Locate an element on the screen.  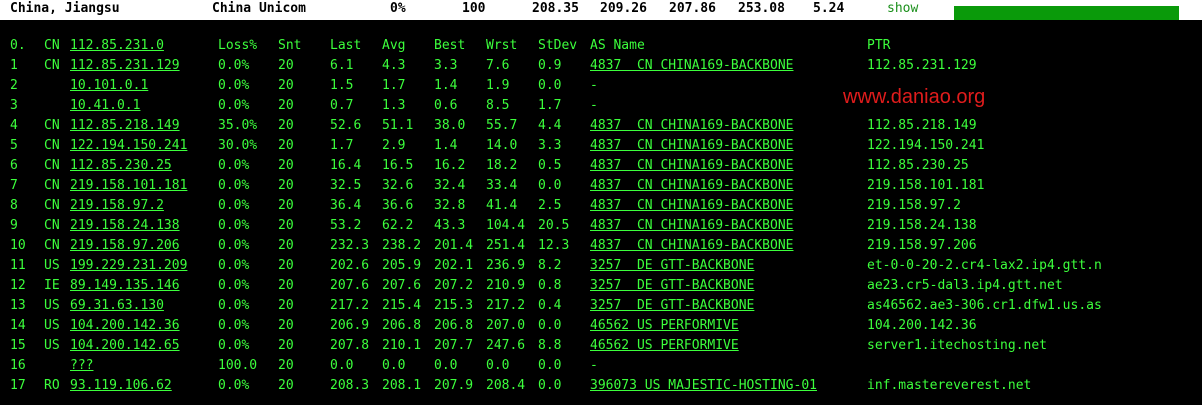
header-as: AS Name is located at coordinates (617, 45).